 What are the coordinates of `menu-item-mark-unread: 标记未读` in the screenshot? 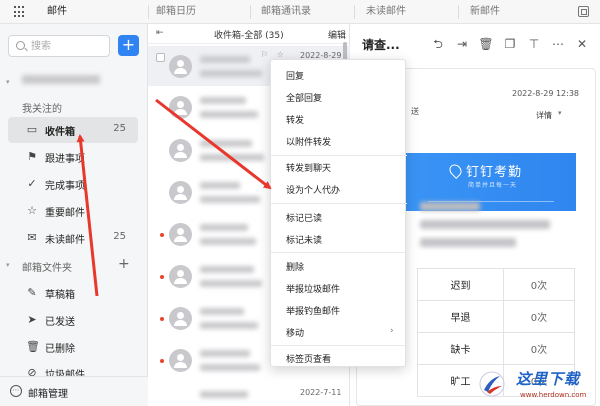 It's located at (304, 239).